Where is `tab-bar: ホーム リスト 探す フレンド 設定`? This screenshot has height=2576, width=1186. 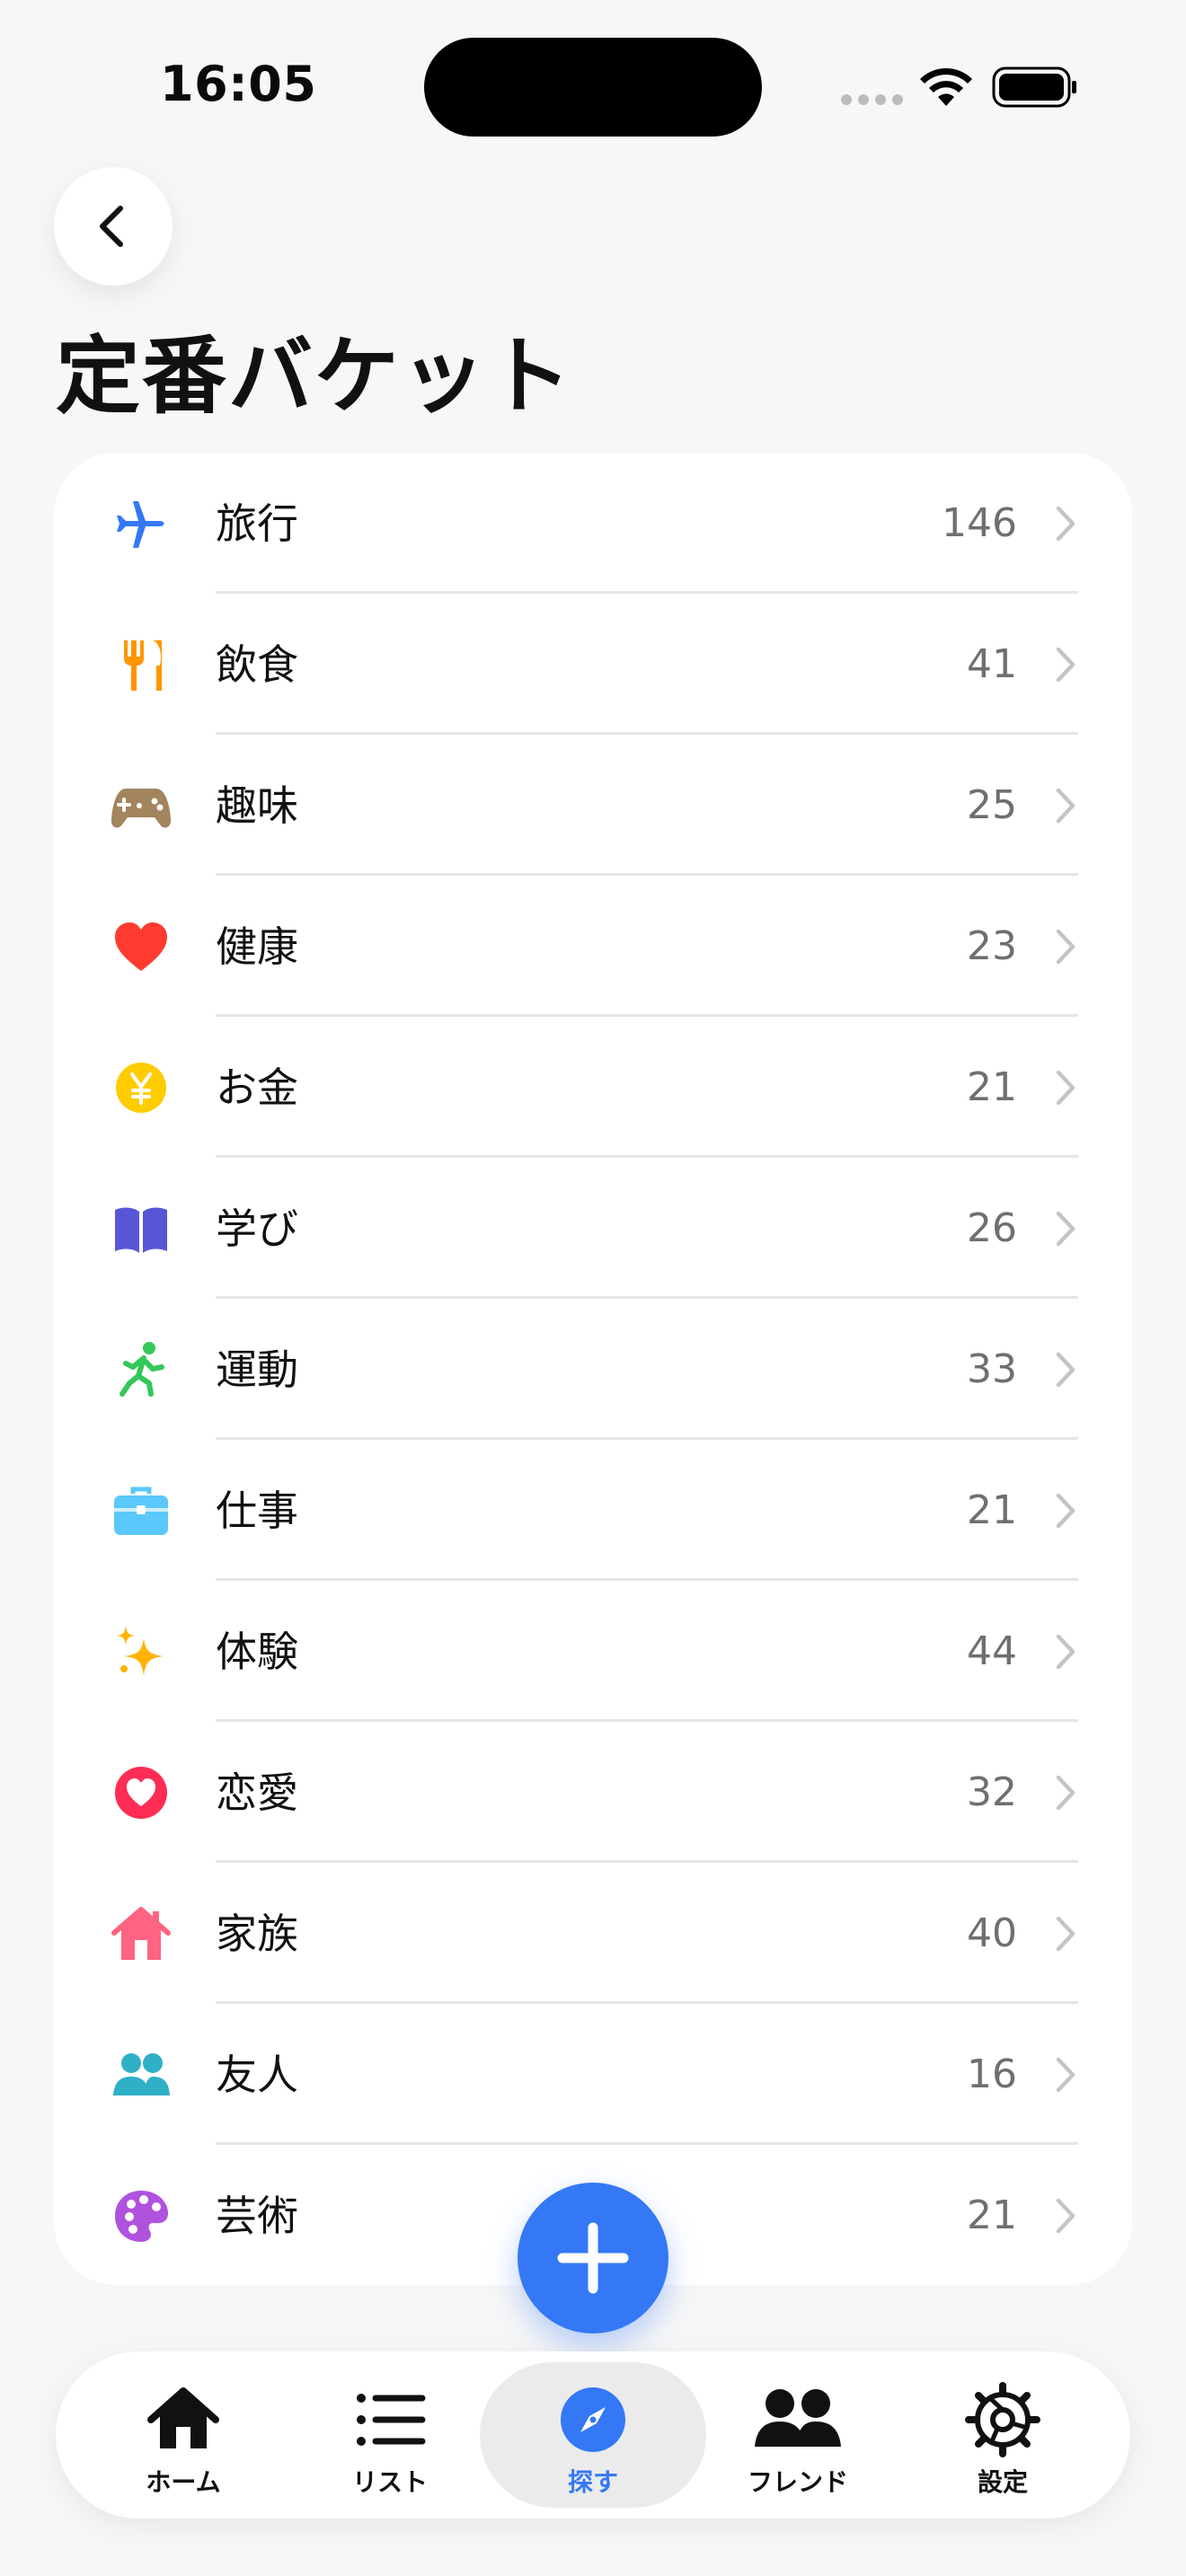
tab-bar: ホーム リスト 探す フレンド 設定 is located at coordinates (593, 2435).